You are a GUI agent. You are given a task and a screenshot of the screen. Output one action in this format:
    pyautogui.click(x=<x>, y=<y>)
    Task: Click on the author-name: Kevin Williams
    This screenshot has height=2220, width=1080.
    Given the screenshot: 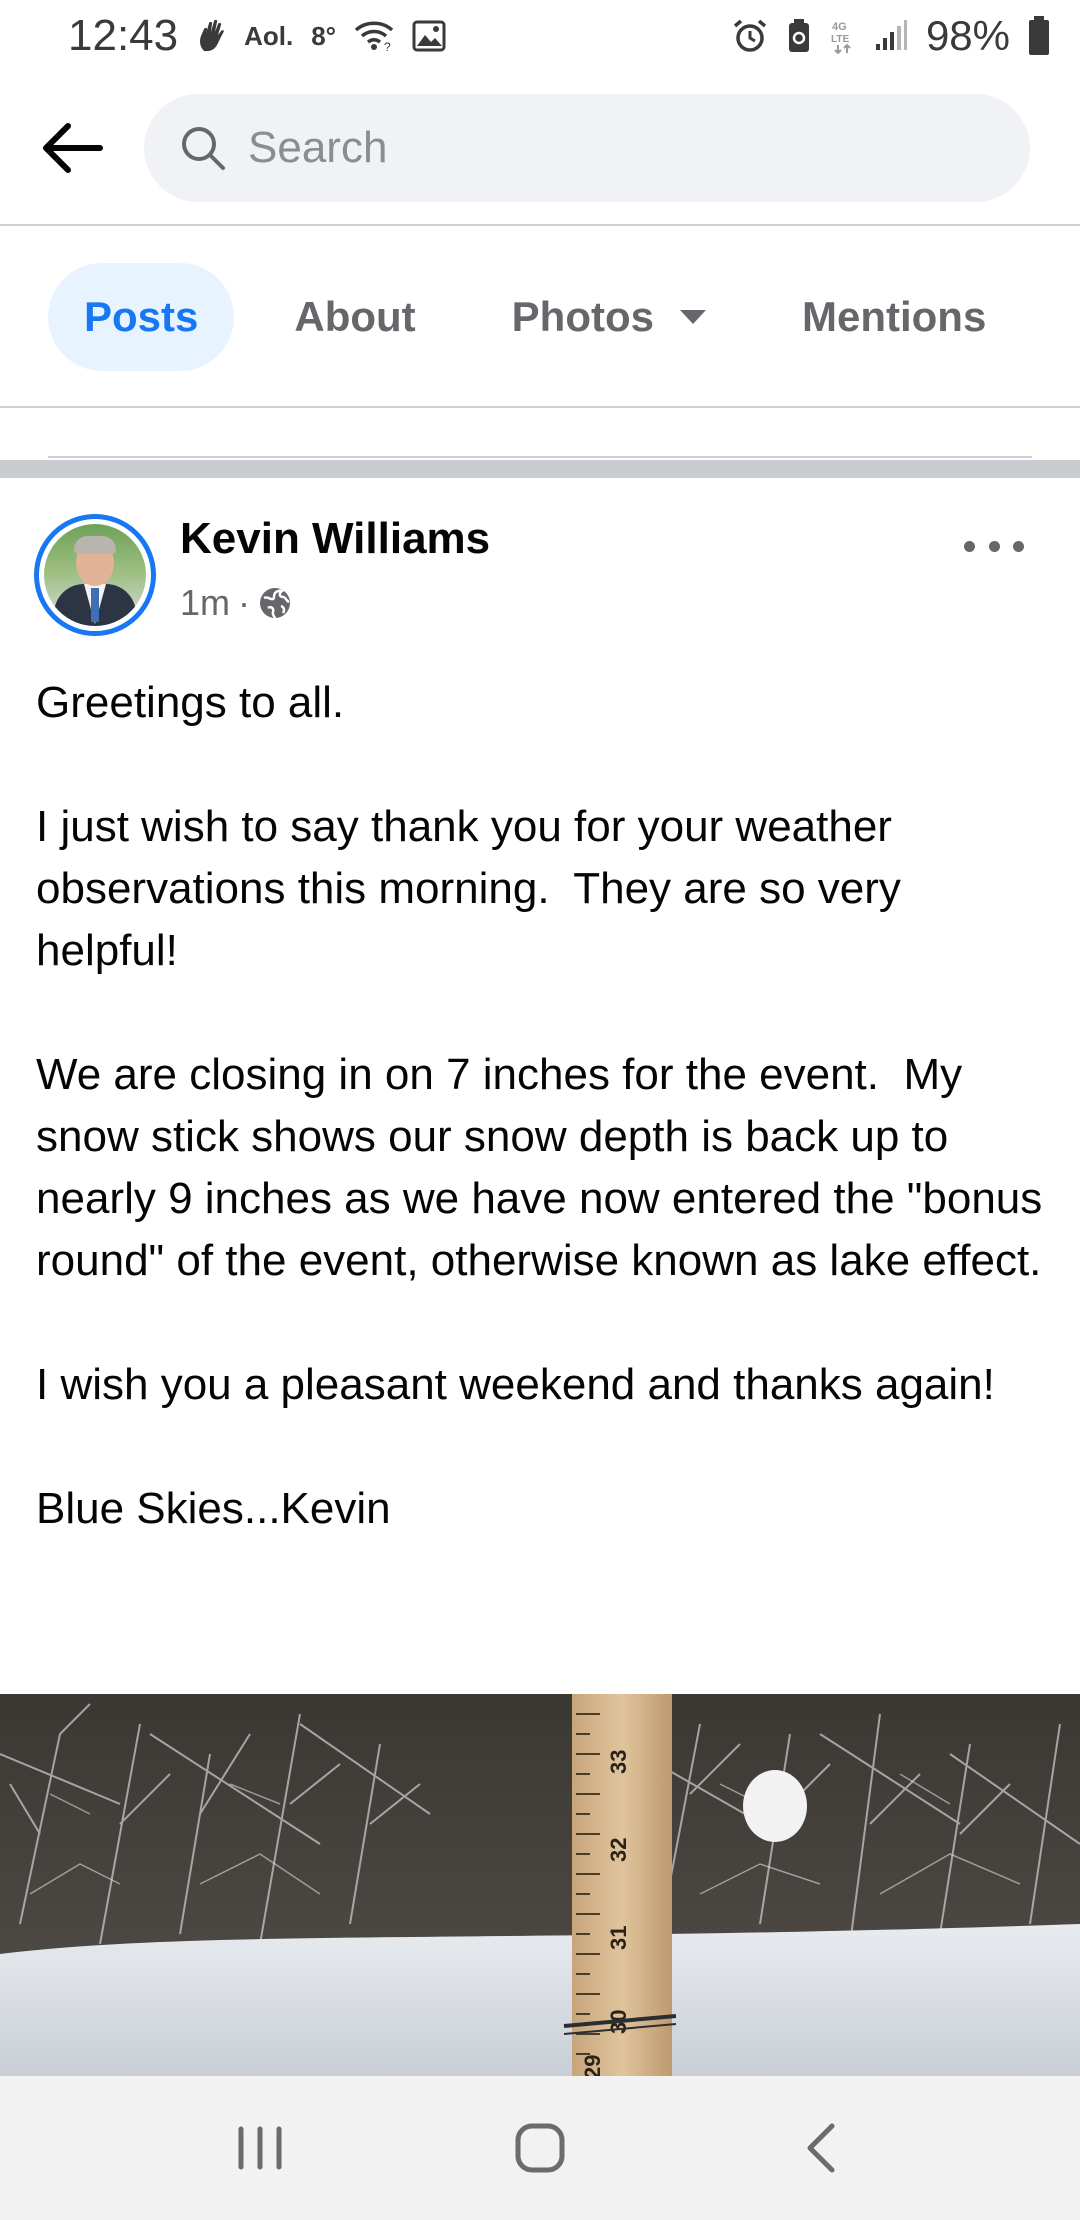 What is the action you would take?
    pyautogui.click(x=335, y=539)
    